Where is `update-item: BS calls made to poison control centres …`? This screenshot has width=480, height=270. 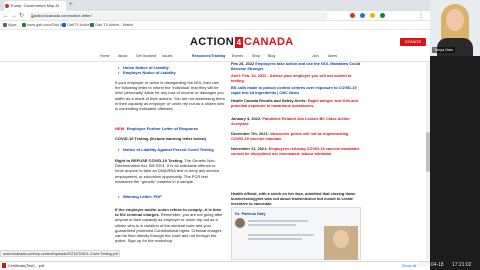
update-item: BS calls made to poison control centres … is located at coordinates (296, 90).